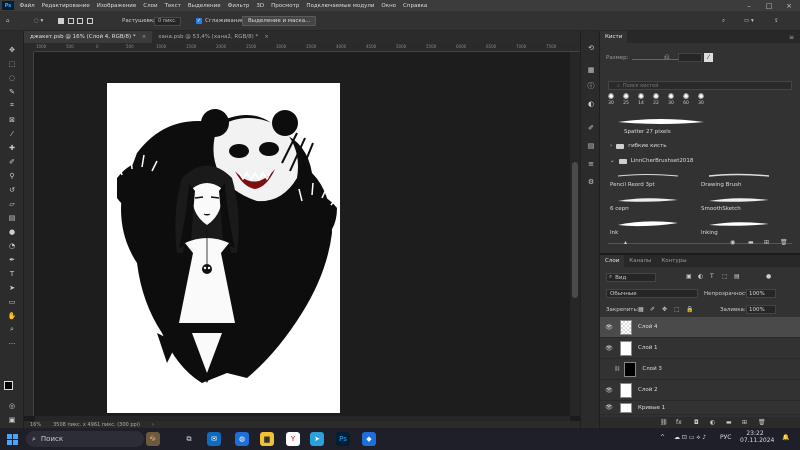  Describe the element at coordinates (12, 133) in the screenshot. I see `eyedropper-tool-icon: ⁄` at that location.